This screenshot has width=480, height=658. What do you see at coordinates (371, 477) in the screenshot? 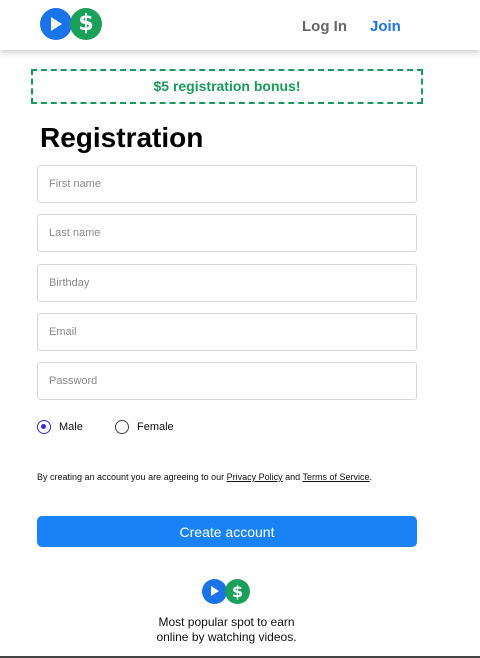
I see `terms-suffix: .` at bounding box center [371, 477].